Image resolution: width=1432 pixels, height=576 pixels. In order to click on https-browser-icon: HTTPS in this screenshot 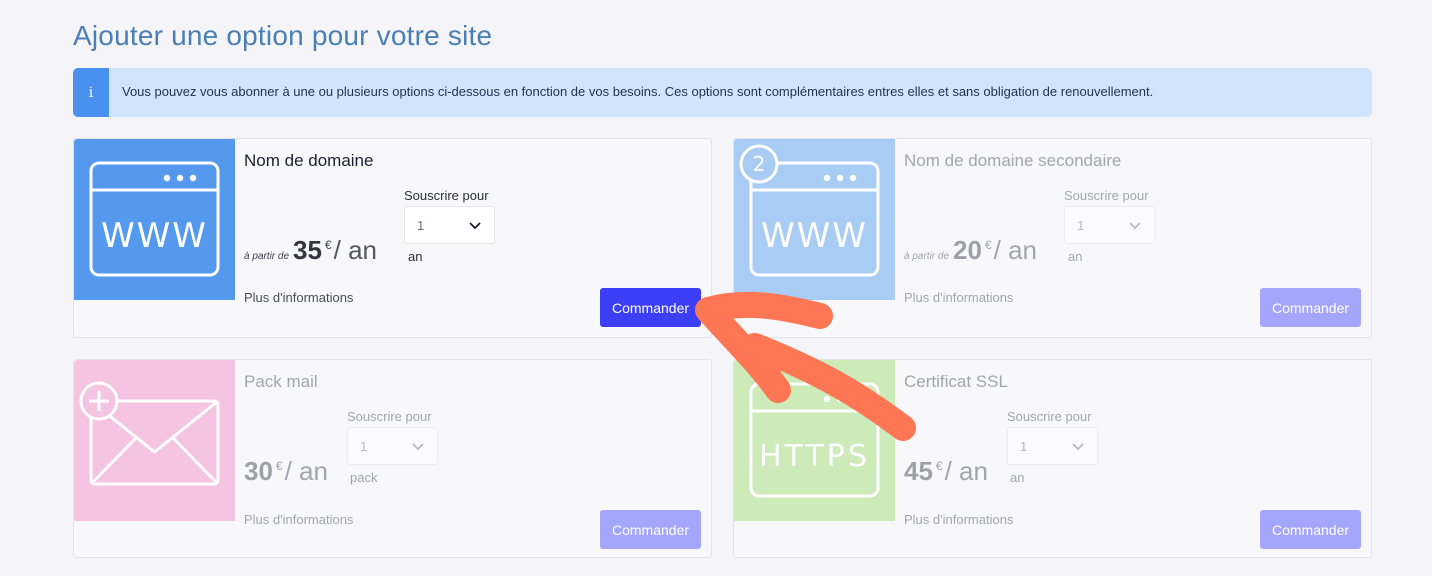, I will do `click(814, 440)`.